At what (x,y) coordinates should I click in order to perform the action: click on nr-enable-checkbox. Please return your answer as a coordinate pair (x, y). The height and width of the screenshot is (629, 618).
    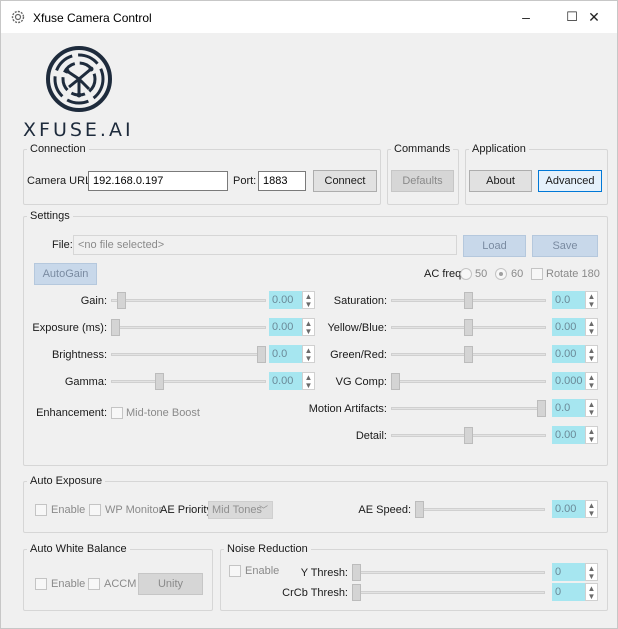
    Looking at the image, I should click on (235, 571).